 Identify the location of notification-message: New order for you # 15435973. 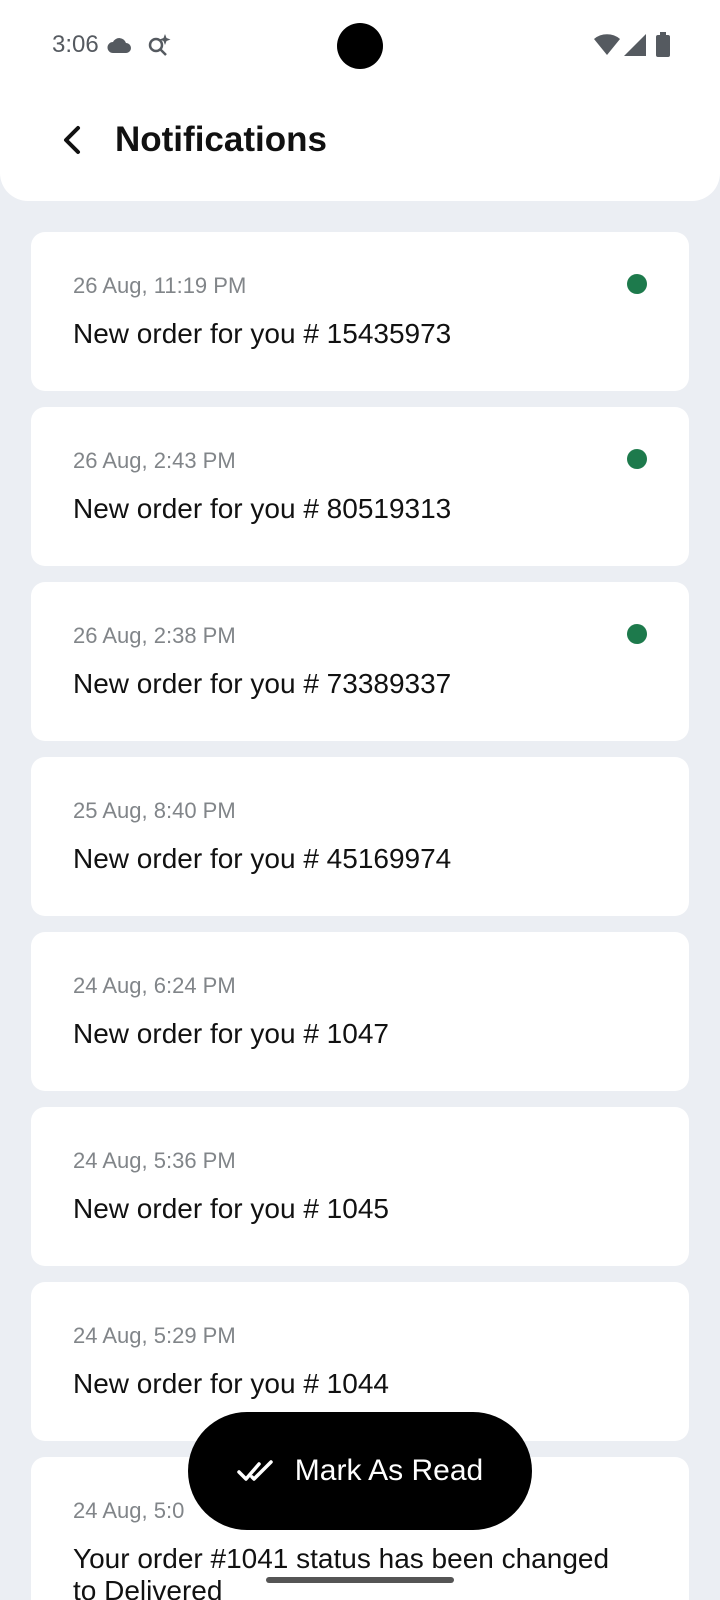
(262, 333).